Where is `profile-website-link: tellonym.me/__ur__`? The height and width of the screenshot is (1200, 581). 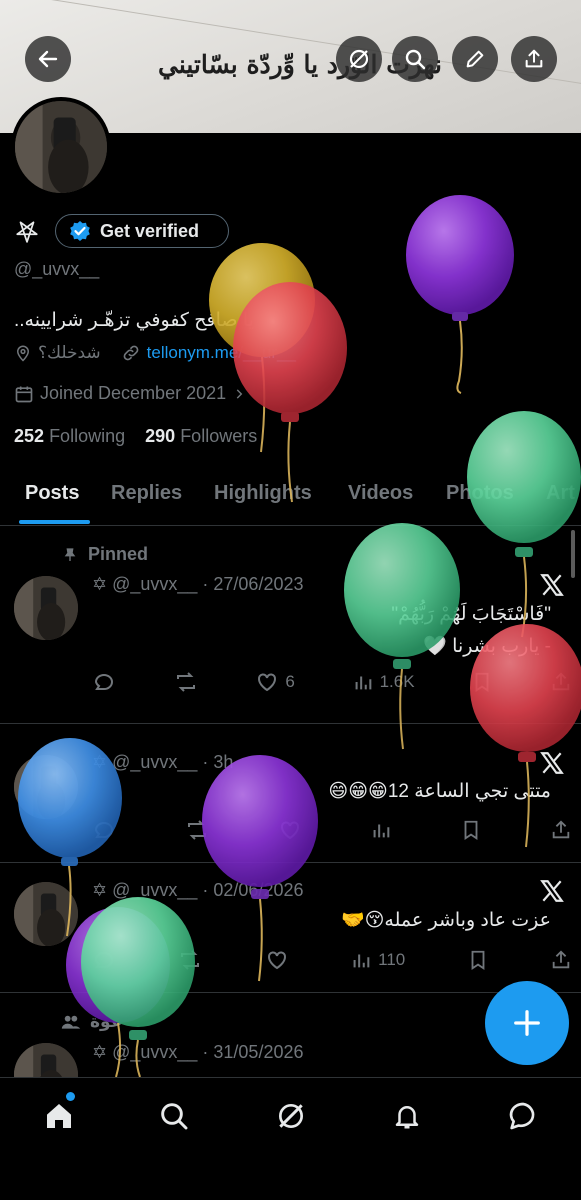
profile-website-link: tellonym.me/__ur__ is located at coordinates (221, 353).